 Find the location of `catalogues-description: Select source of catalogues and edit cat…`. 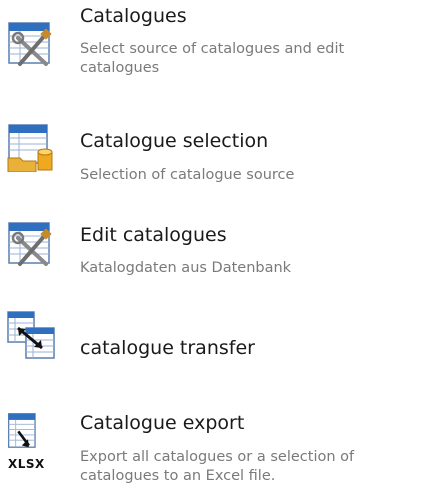

catalogues-description: Select source of catalogues and edit cat… is located at coordinates (212, 58).